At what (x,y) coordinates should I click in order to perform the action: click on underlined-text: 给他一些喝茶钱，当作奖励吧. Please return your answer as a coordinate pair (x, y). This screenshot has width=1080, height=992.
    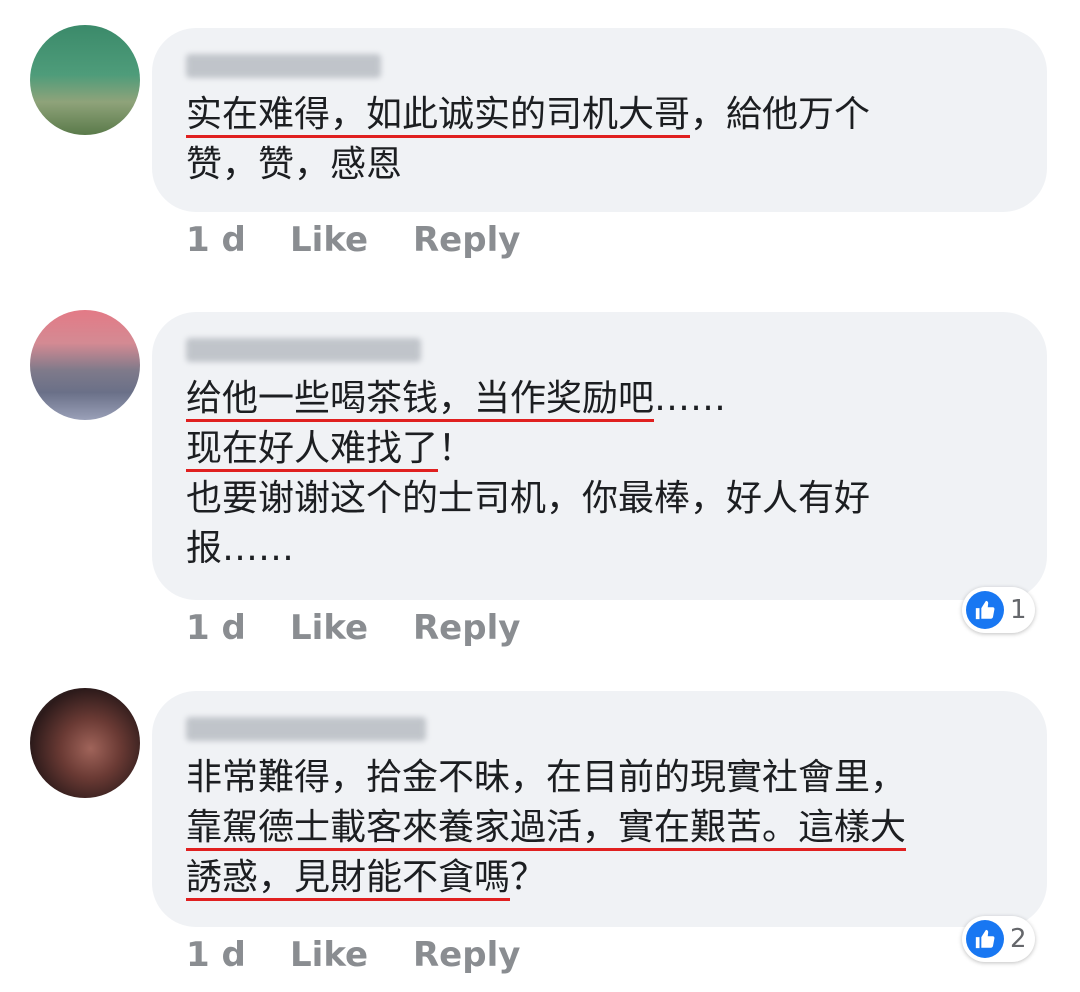
    Looking at the image, I should click on (420, 400).